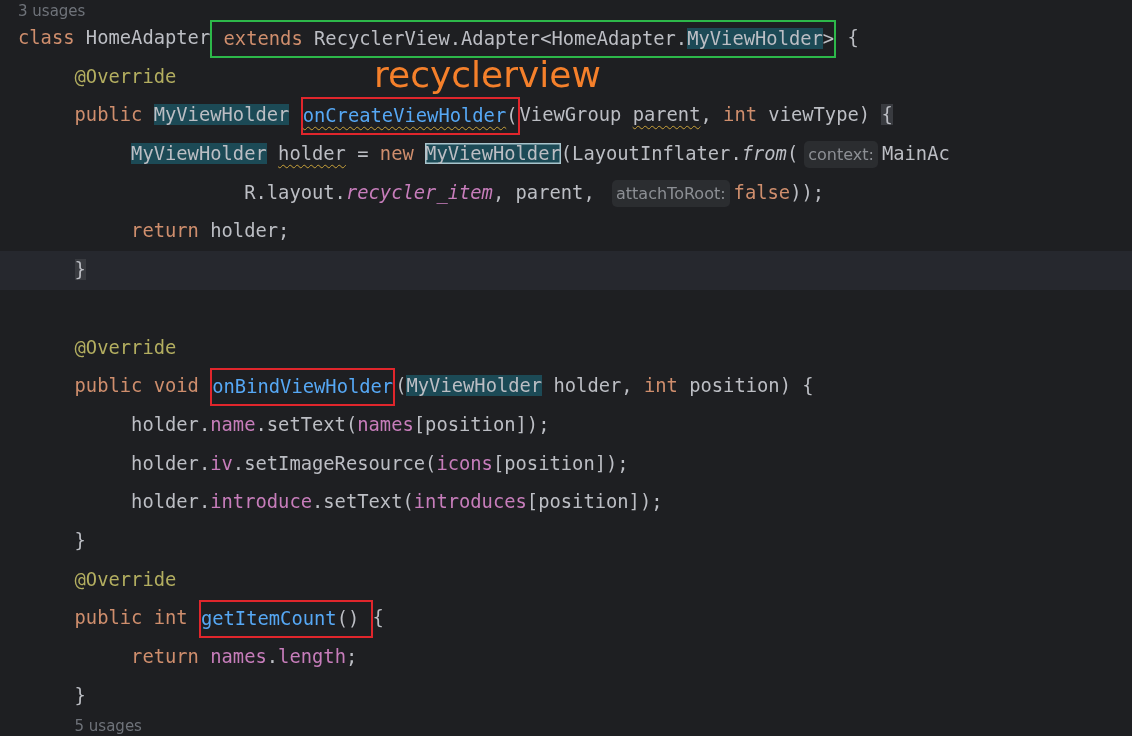  Describe the element at coordinates (334, 463) in the screenshot. I see `code-text: .setImageResource(` at that location.